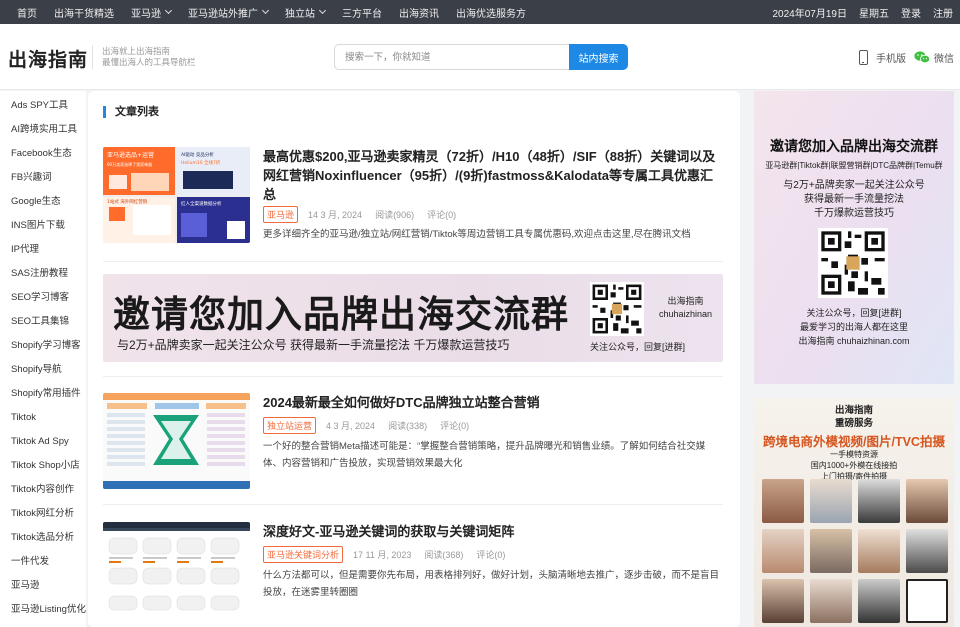 Image resolution: width=960 pixels, height=627 pixels. Describe the element at coordinates (43, 130) in the screenshot. I see `sidebar-item: AI跨境实用工具` at that location.